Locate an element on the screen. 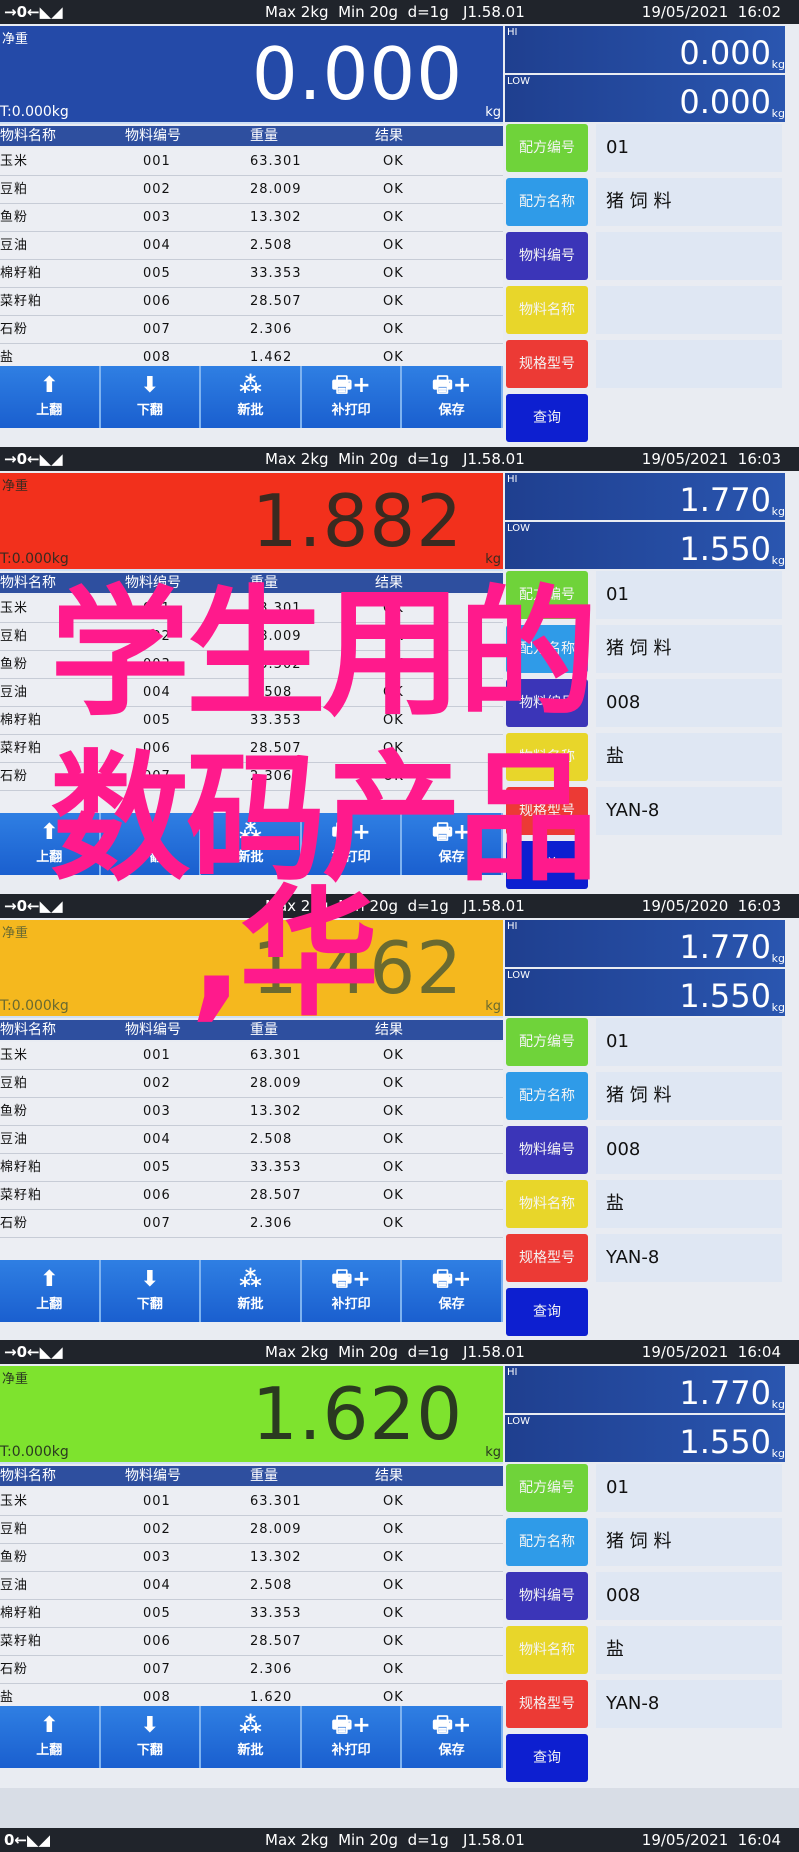 The width and height of the screenshot is (799, 1852). hi-limit-box: HI 1.770 kg is located at coordinates (645, 496).